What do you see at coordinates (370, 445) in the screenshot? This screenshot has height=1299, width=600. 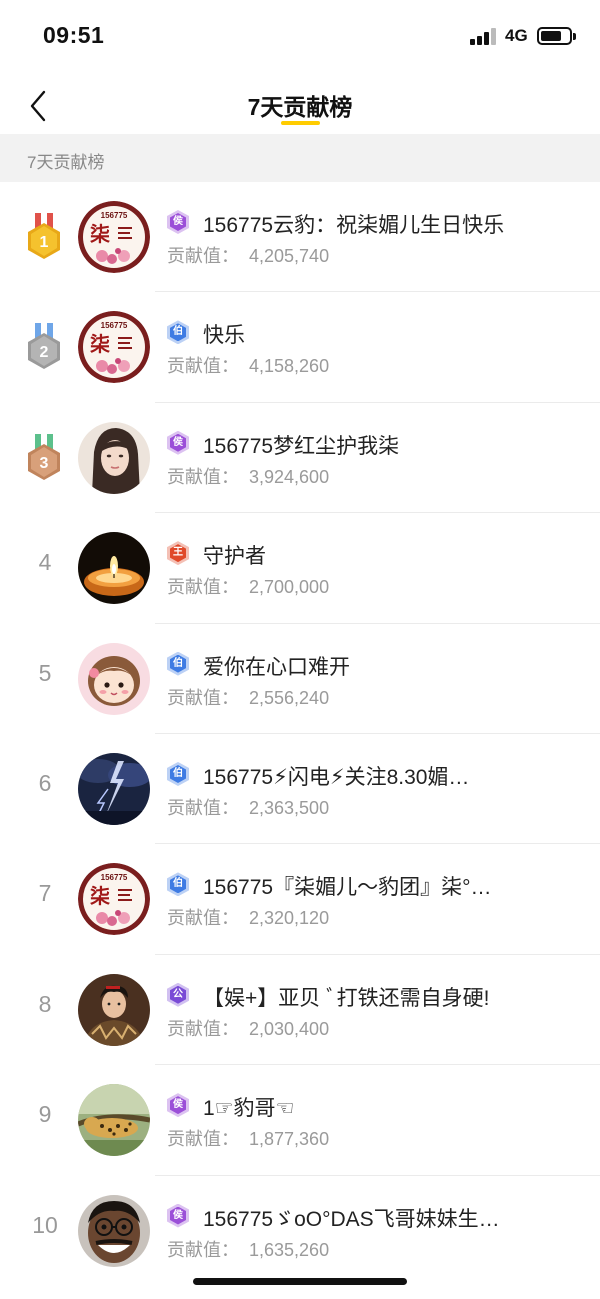 I see `user-name: 156775梦红尘护我柒` at bounding box center [370, 445].